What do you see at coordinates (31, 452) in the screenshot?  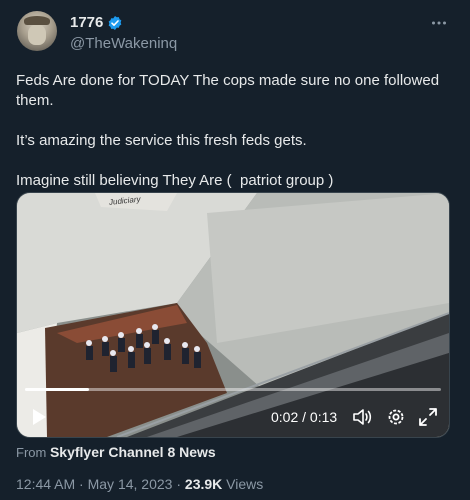 I see `attribution-prefix: From` at bounding box center [31, 452].